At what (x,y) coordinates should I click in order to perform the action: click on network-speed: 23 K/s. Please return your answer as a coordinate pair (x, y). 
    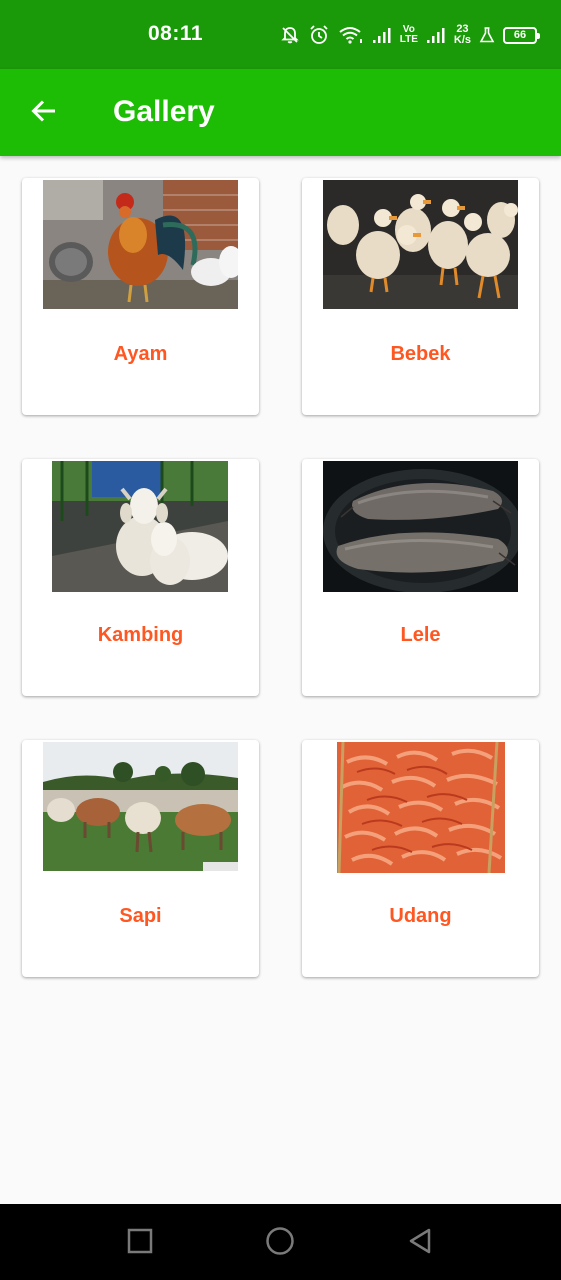
    Looking at the image, I should click on (462, 35).